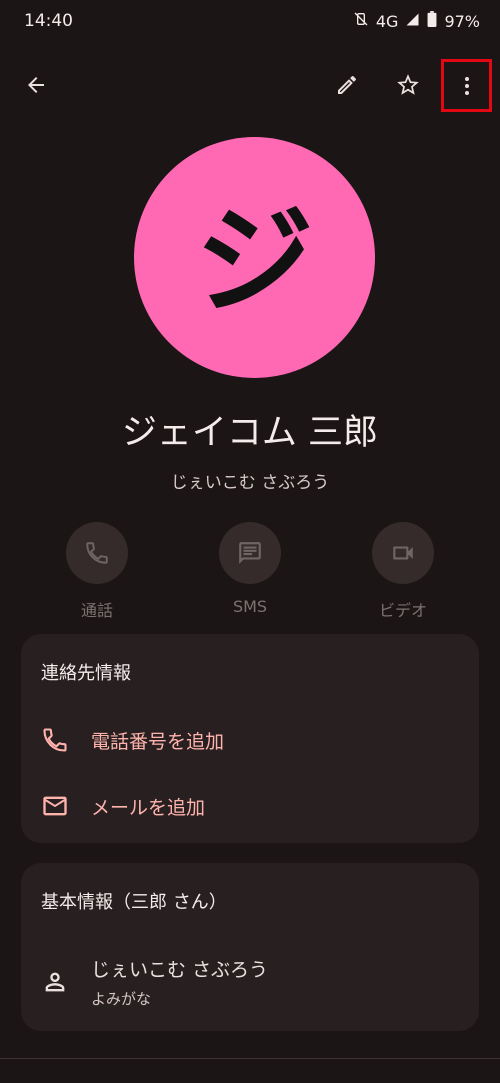 The width and height of the screenshot is (500, 1083). I want to click on video-action-circle, so click(403, 553).